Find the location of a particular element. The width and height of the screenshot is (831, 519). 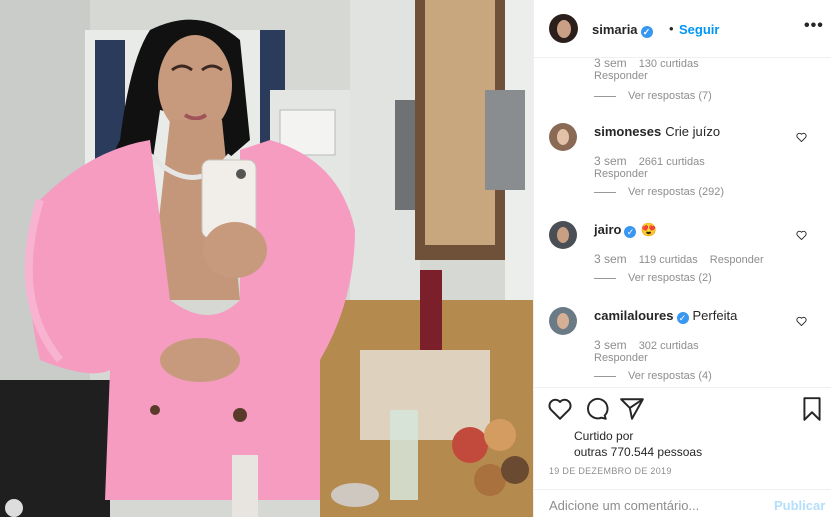

comment-text: Crie juízo is located at coordinates (693, 131).